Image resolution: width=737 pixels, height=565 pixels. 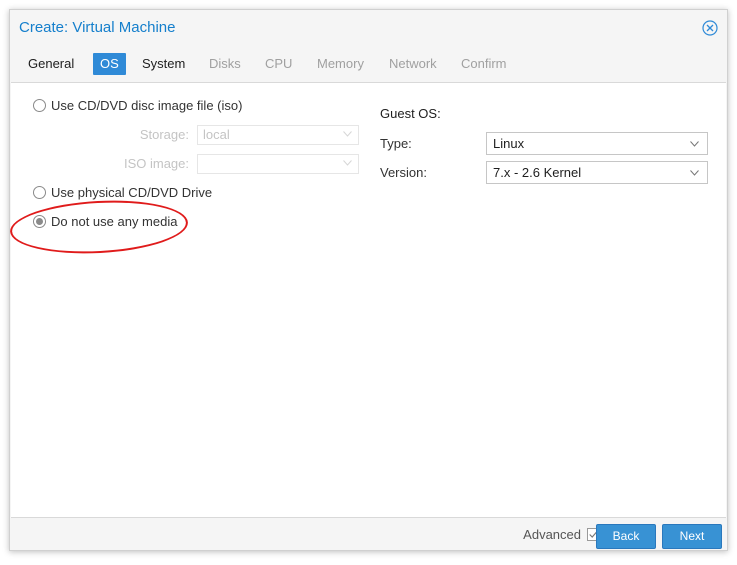 What do you see at coordinates (537, 172) in the screenshot?
I see `guest-os-version-value: 7.x - 2.6 Kernel` at bounding box center [537, 172].